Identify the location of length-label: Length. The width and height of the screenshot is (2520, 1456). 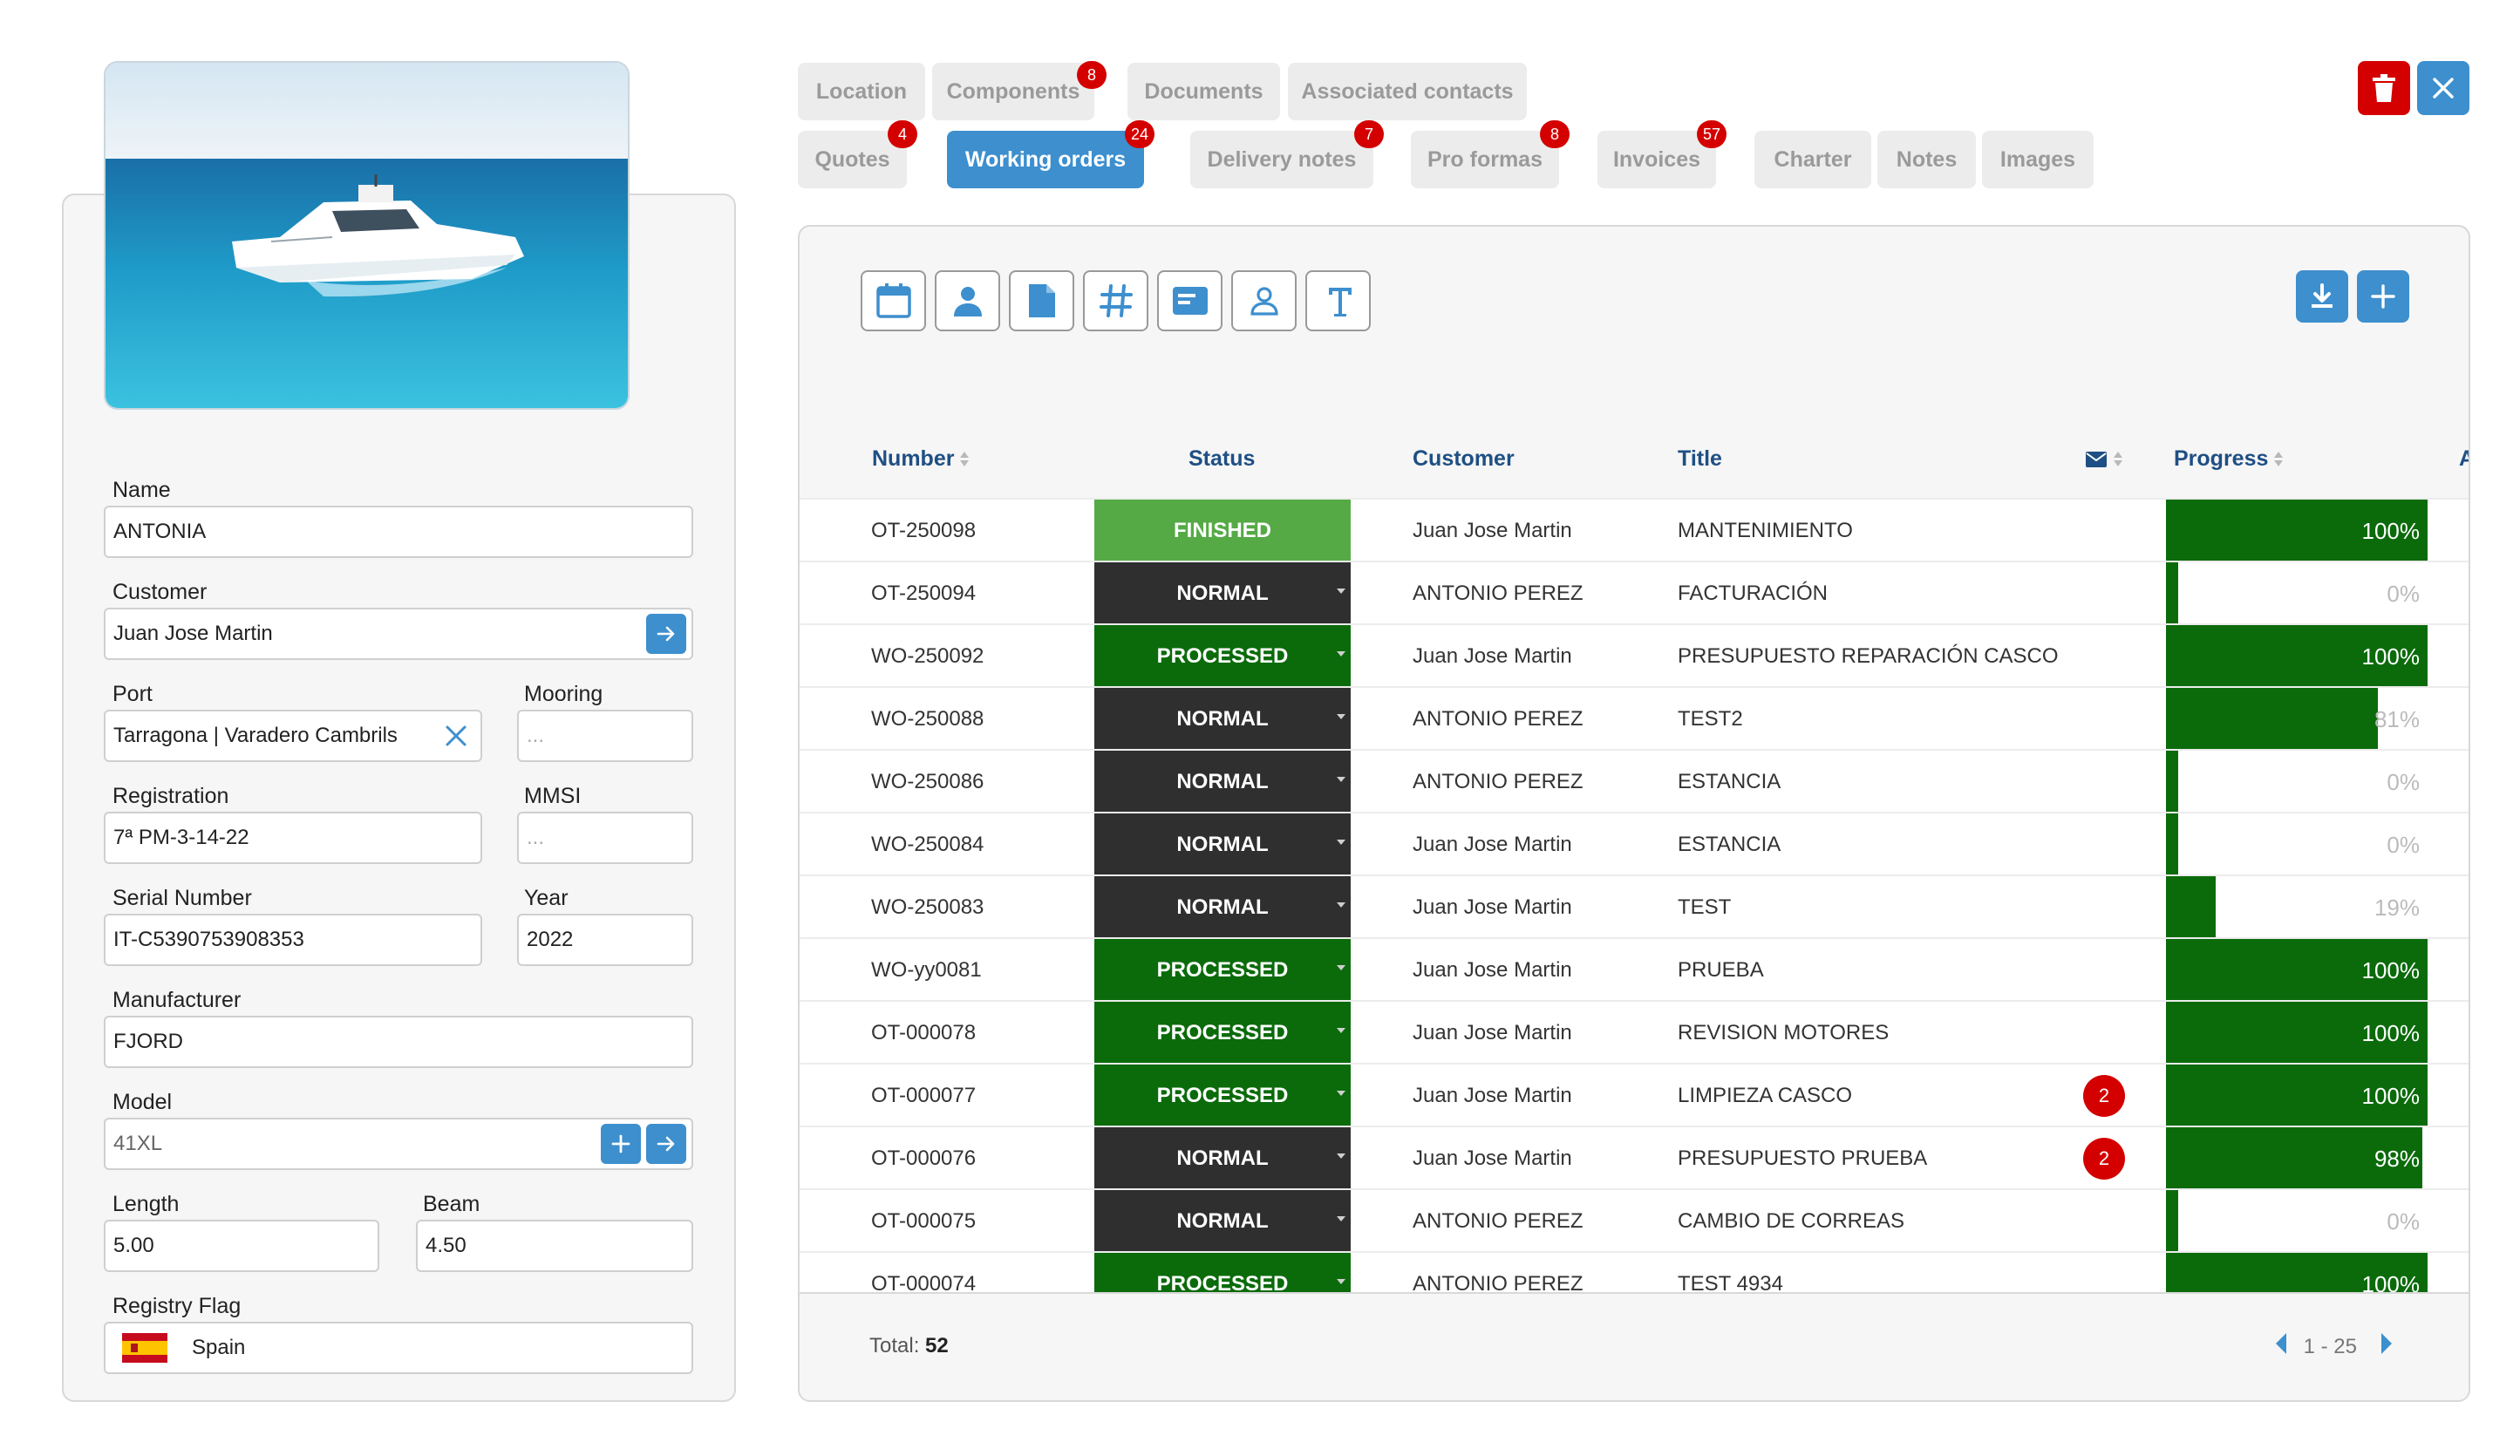
(146, 1204).